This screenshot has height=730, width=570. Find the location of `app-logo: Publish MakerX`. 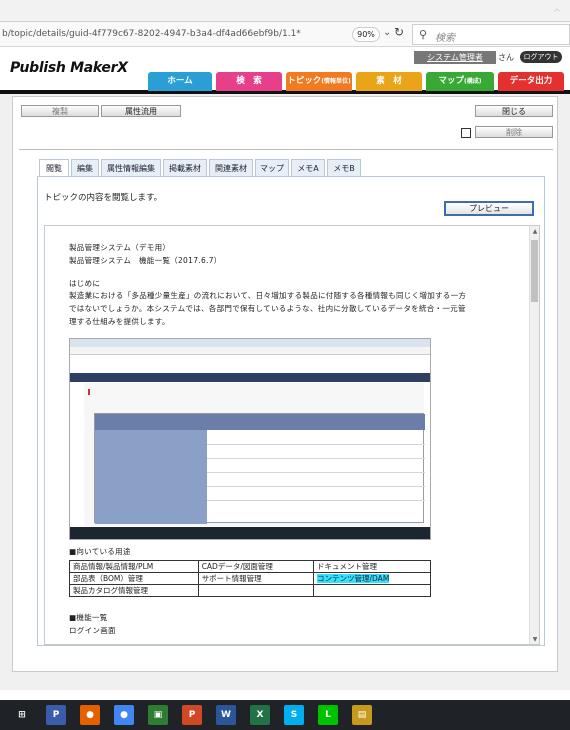

app-logo: Publish MakerX is located at coordinates (69, 68).